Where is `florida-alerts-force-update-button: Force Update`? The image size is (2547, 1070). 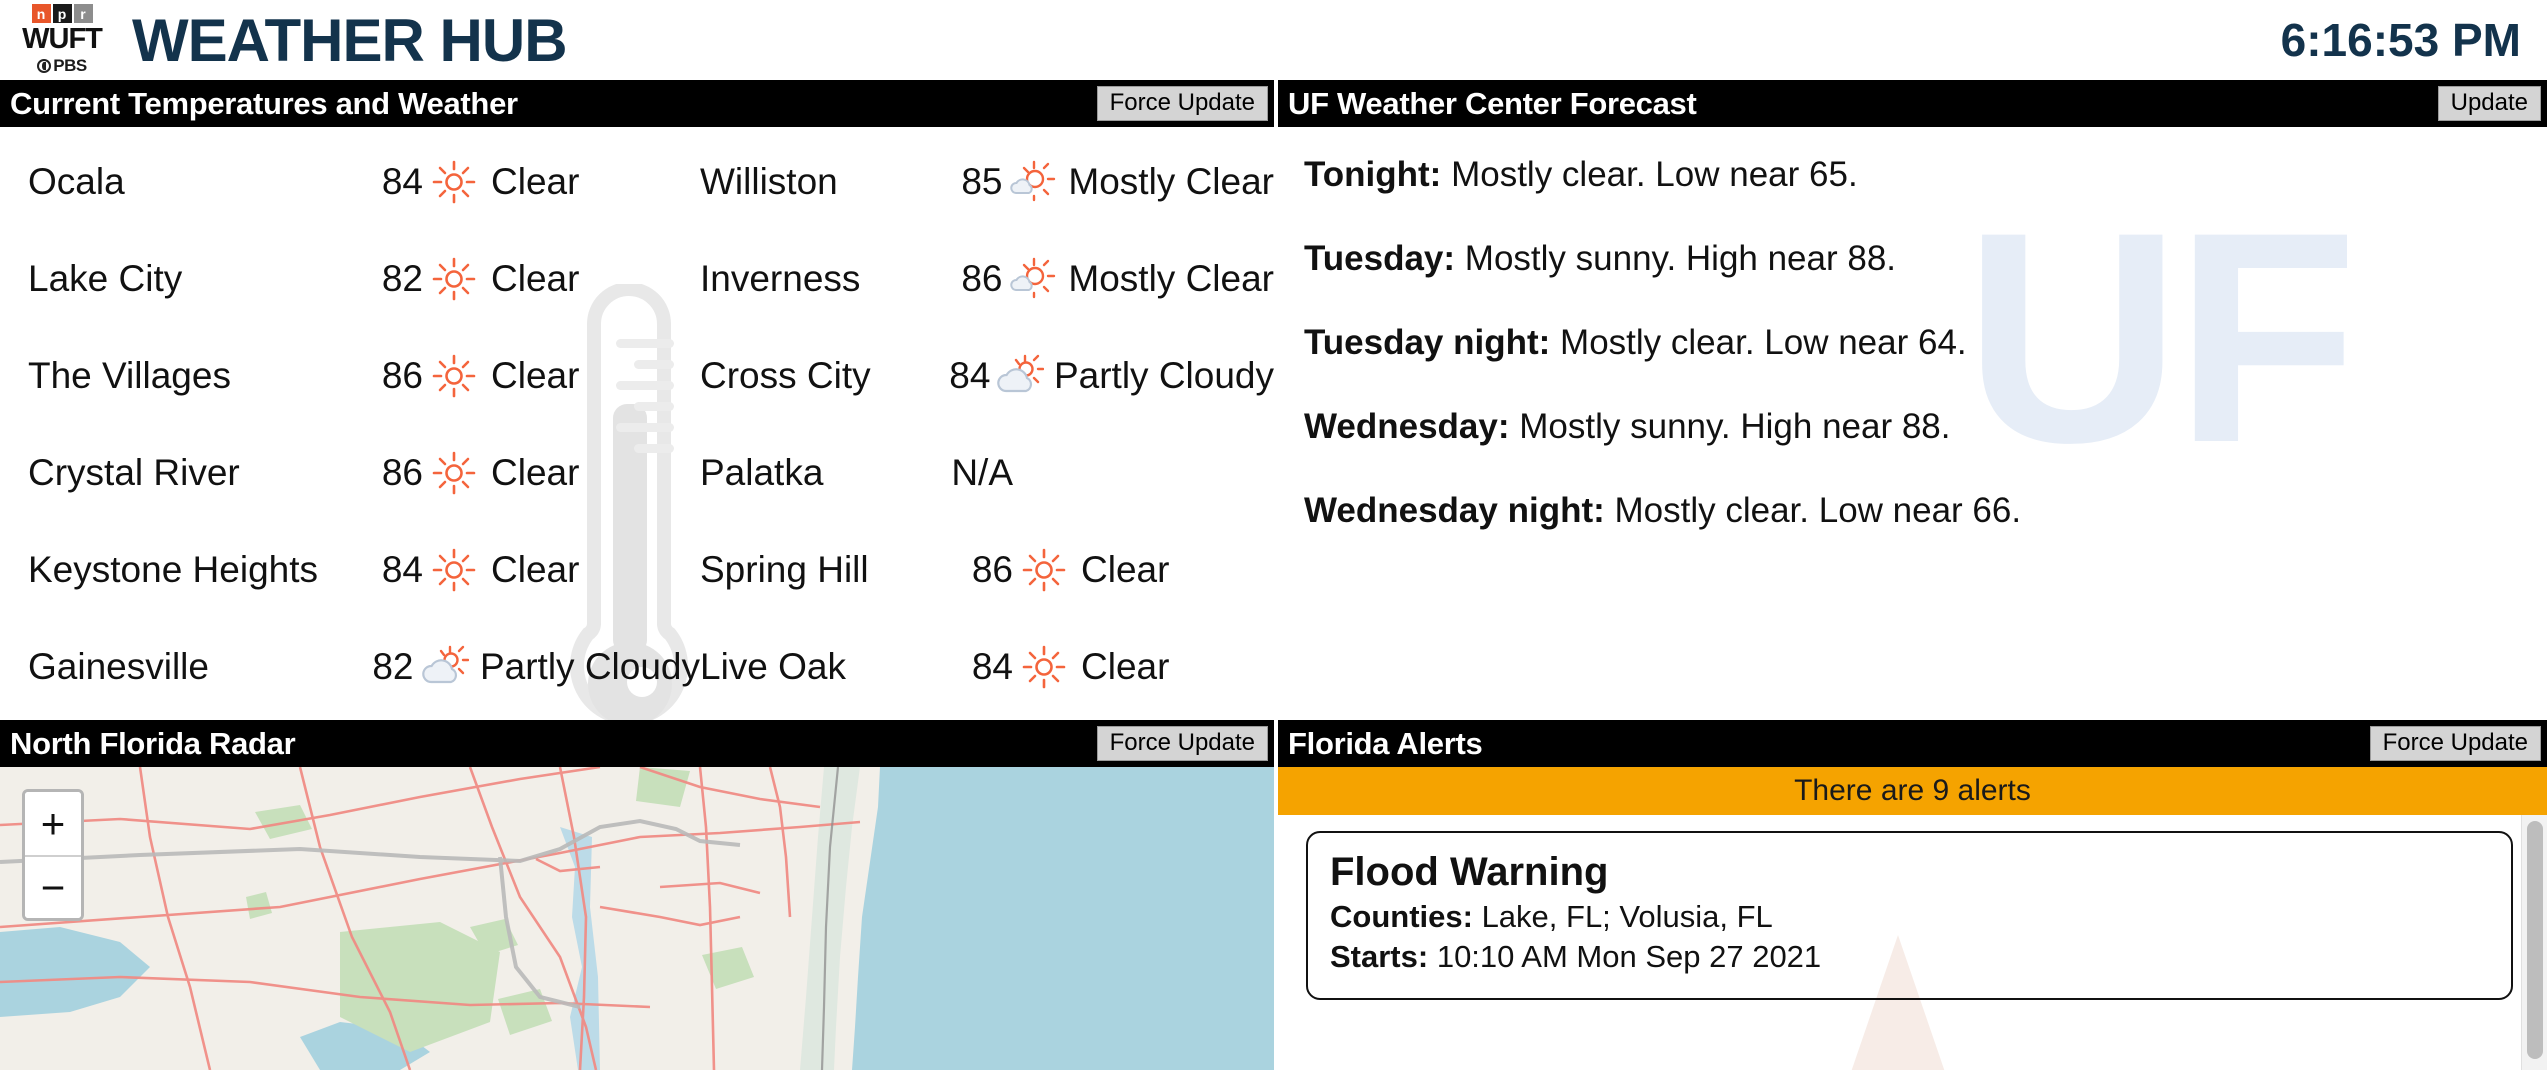 florida-alerts-force-update-button: Force Update is located at coordinates (2455, 743).